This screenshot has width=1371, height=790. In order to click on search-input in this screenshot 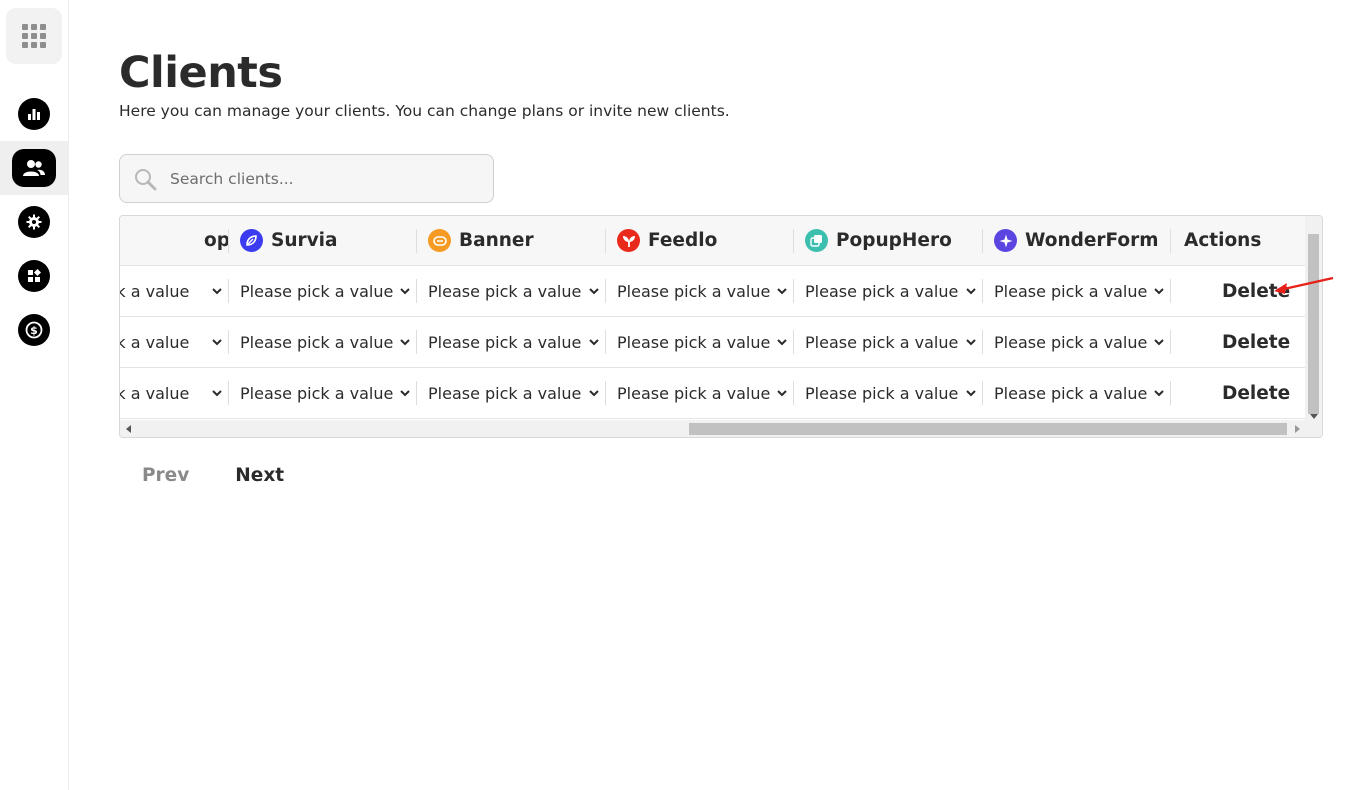, I will do `click(327, 178)`.